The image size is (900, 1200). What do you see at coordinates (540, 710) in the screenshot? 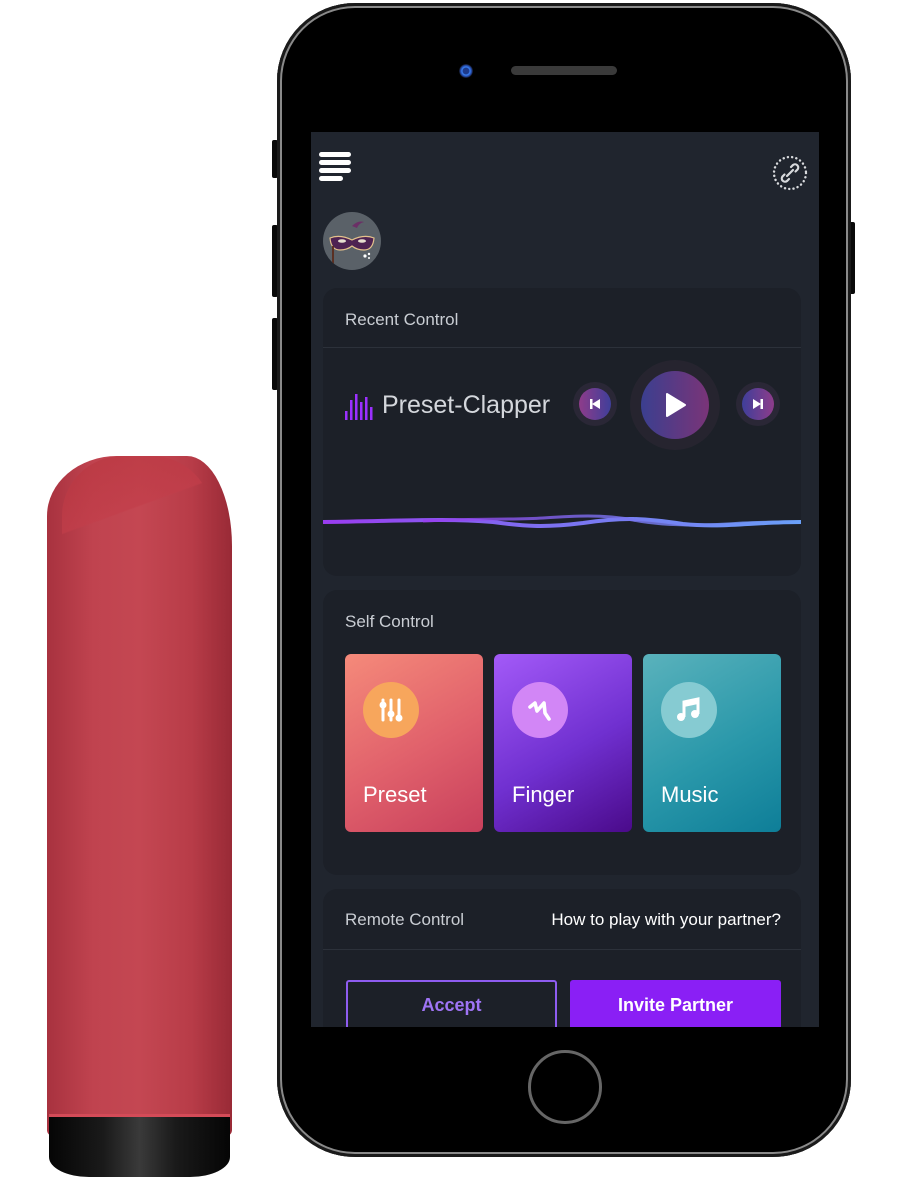
I see `finger-squiggle-icon` at bounding box center [540, 710].